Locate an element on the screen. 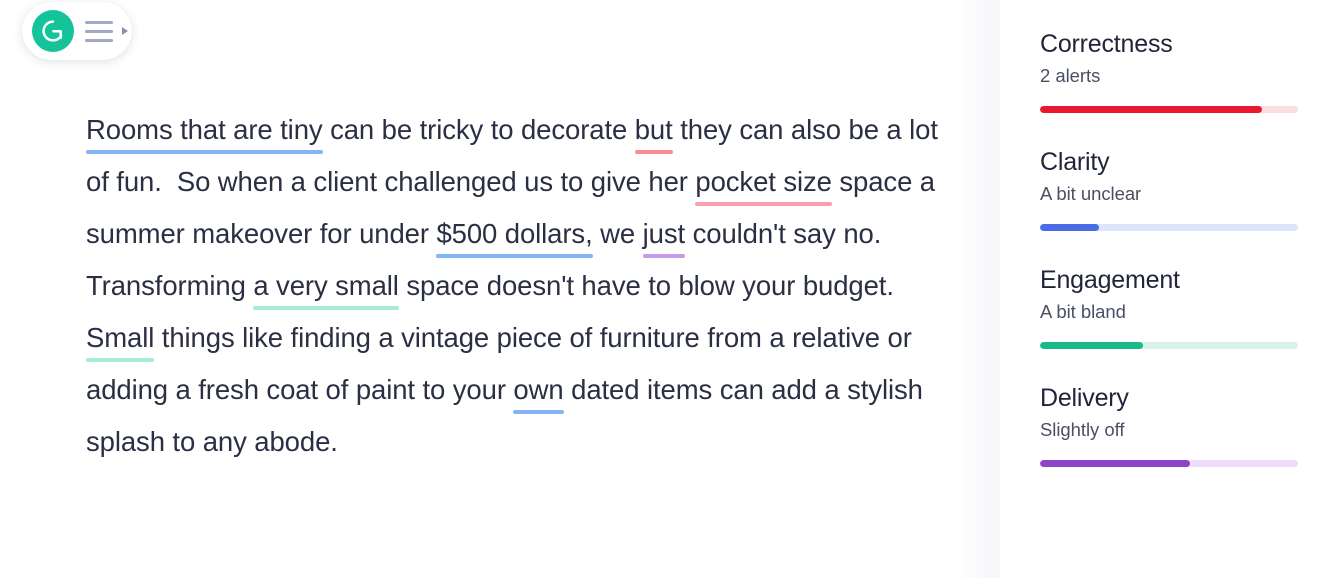  metric-title: Delivery is located at coordinates (1084, 398).